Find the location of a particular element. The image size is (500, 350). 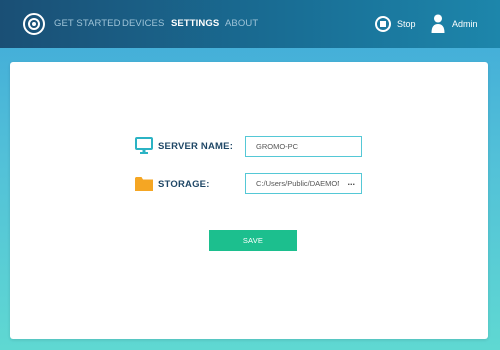

nav-settings: SETTINGS is located at coordinates (195, 23).